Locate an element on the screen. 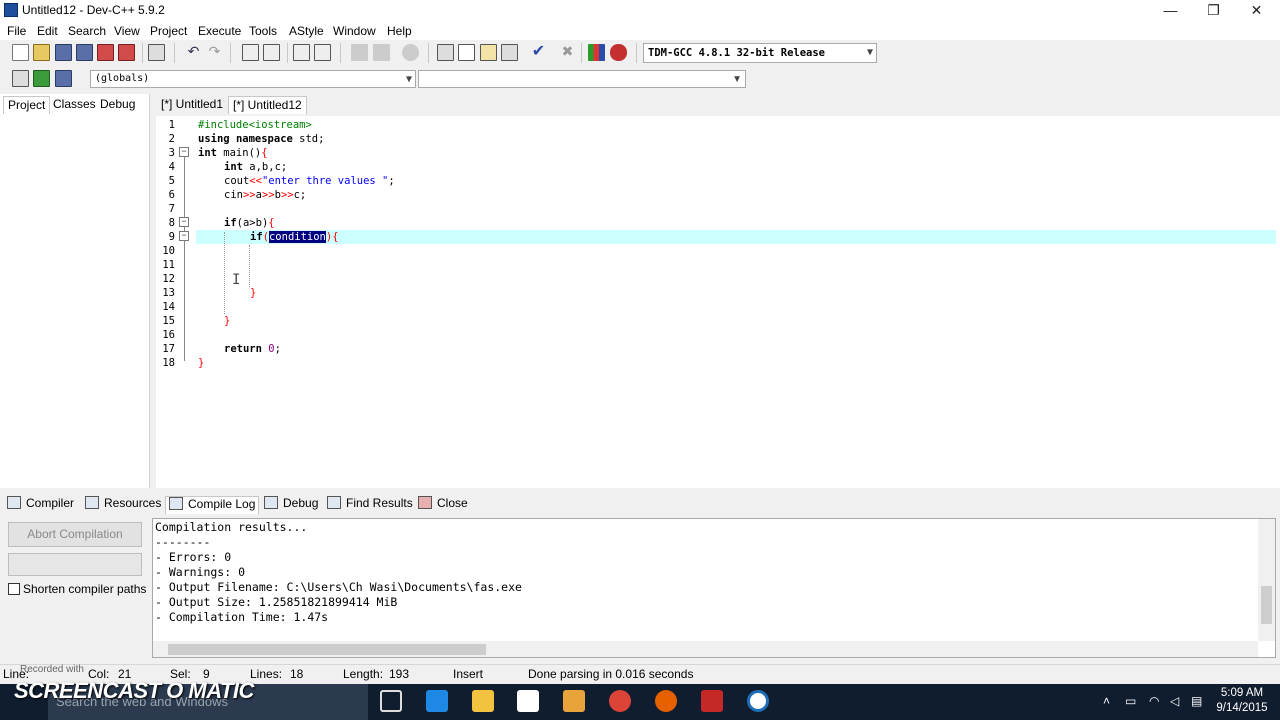  selected-text: condition is located at coordinates (297, 237).